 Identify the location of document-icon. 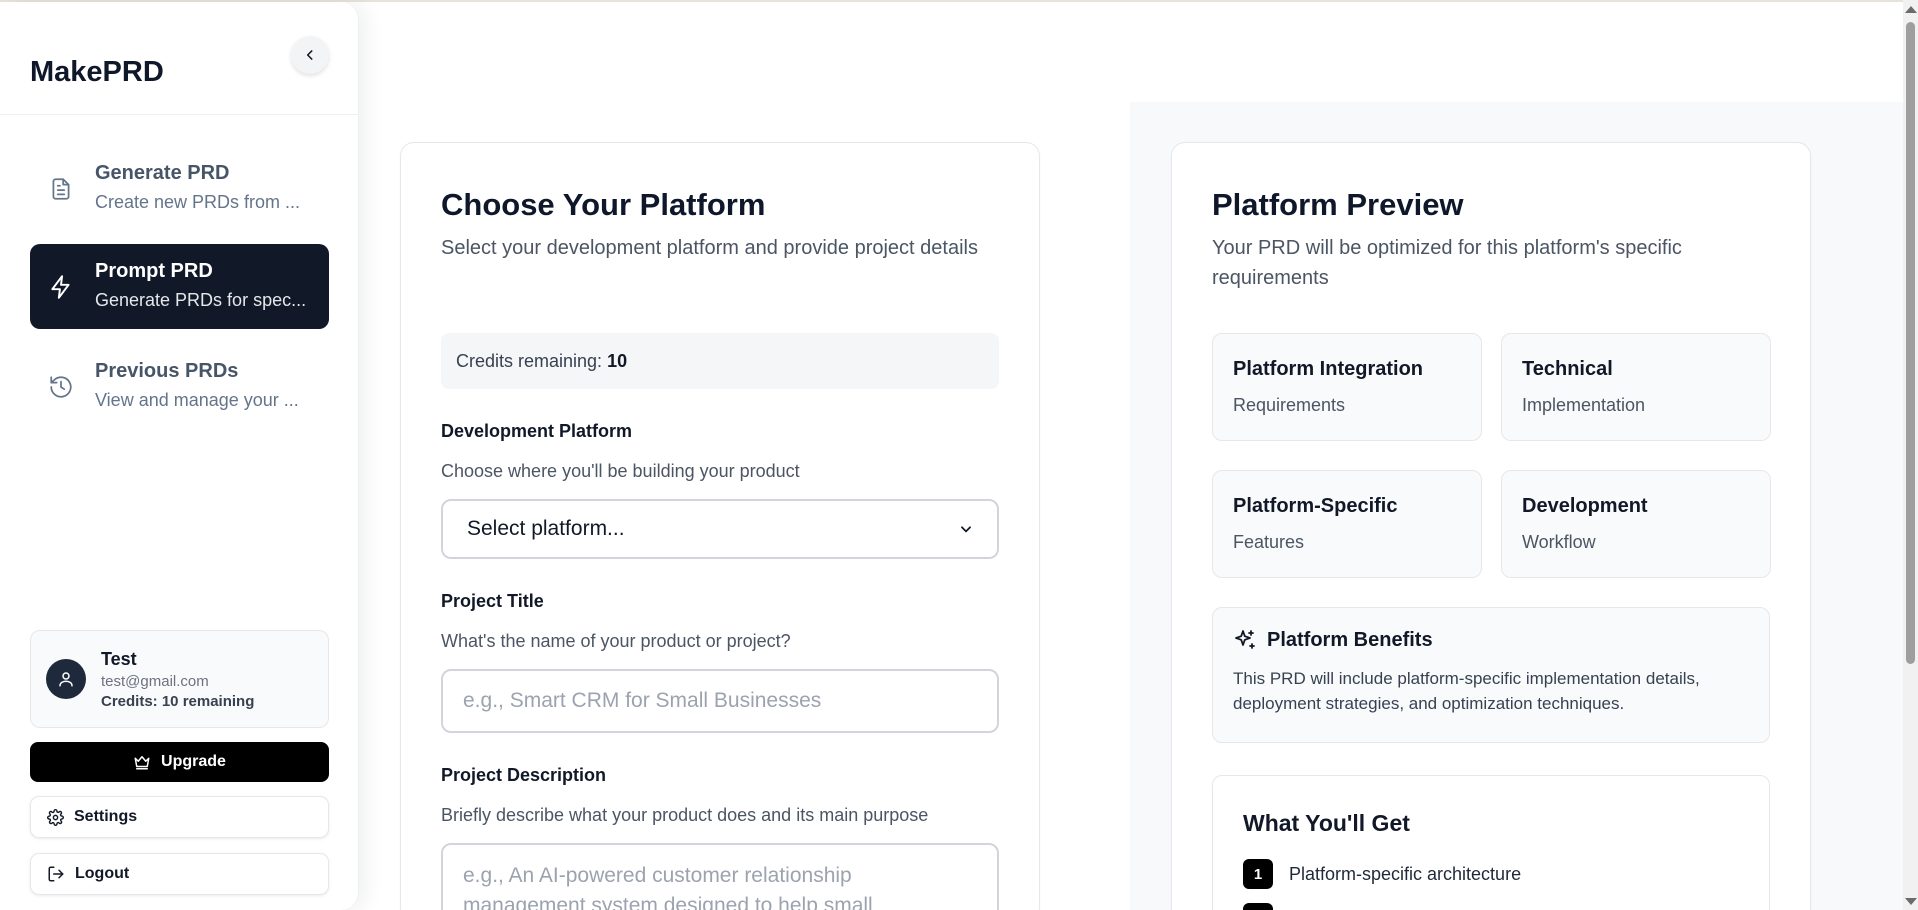
(61, 189).